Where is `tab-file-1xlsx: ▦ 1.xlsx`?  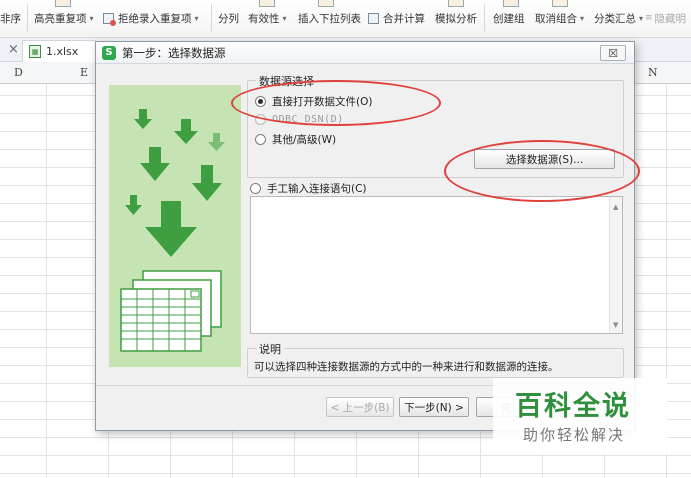
tab-file-1xlsx: ▦ 1.xlsx is located at coordinates (59, 51).